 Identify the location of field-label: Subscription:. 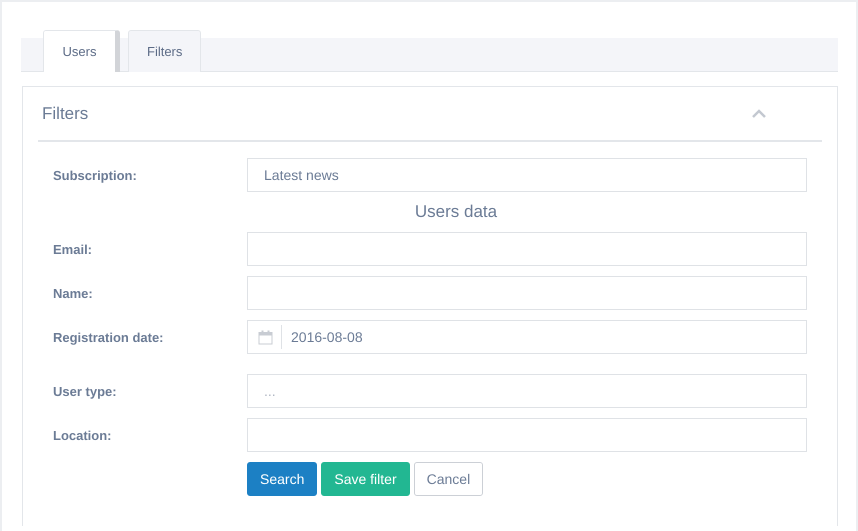
(95, 175).